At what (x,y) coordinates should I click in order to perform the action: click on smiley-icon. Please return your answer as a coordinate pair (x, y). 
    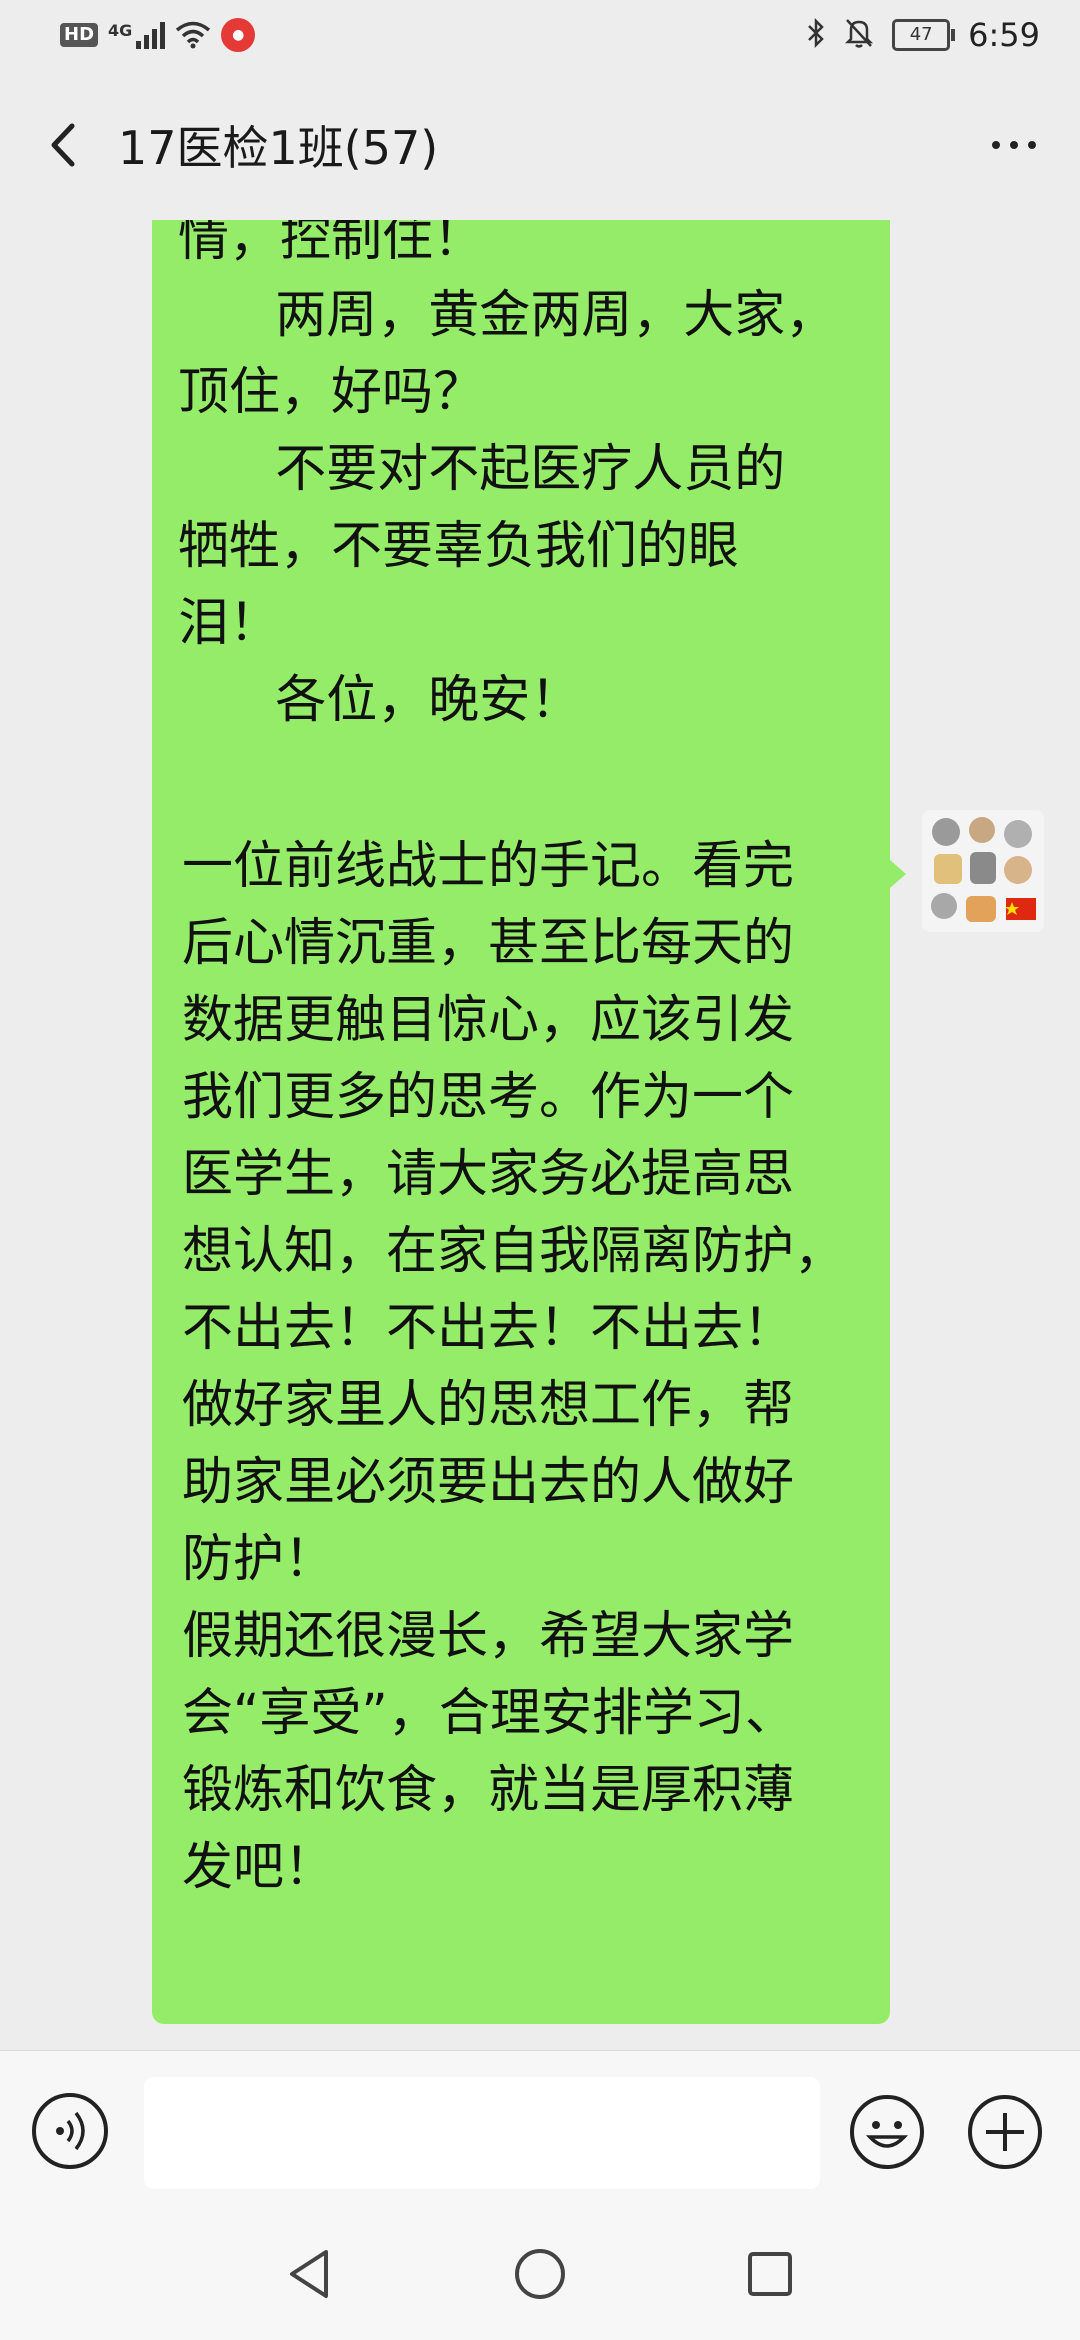
    Looking at the image, I should click on (887, 2132).